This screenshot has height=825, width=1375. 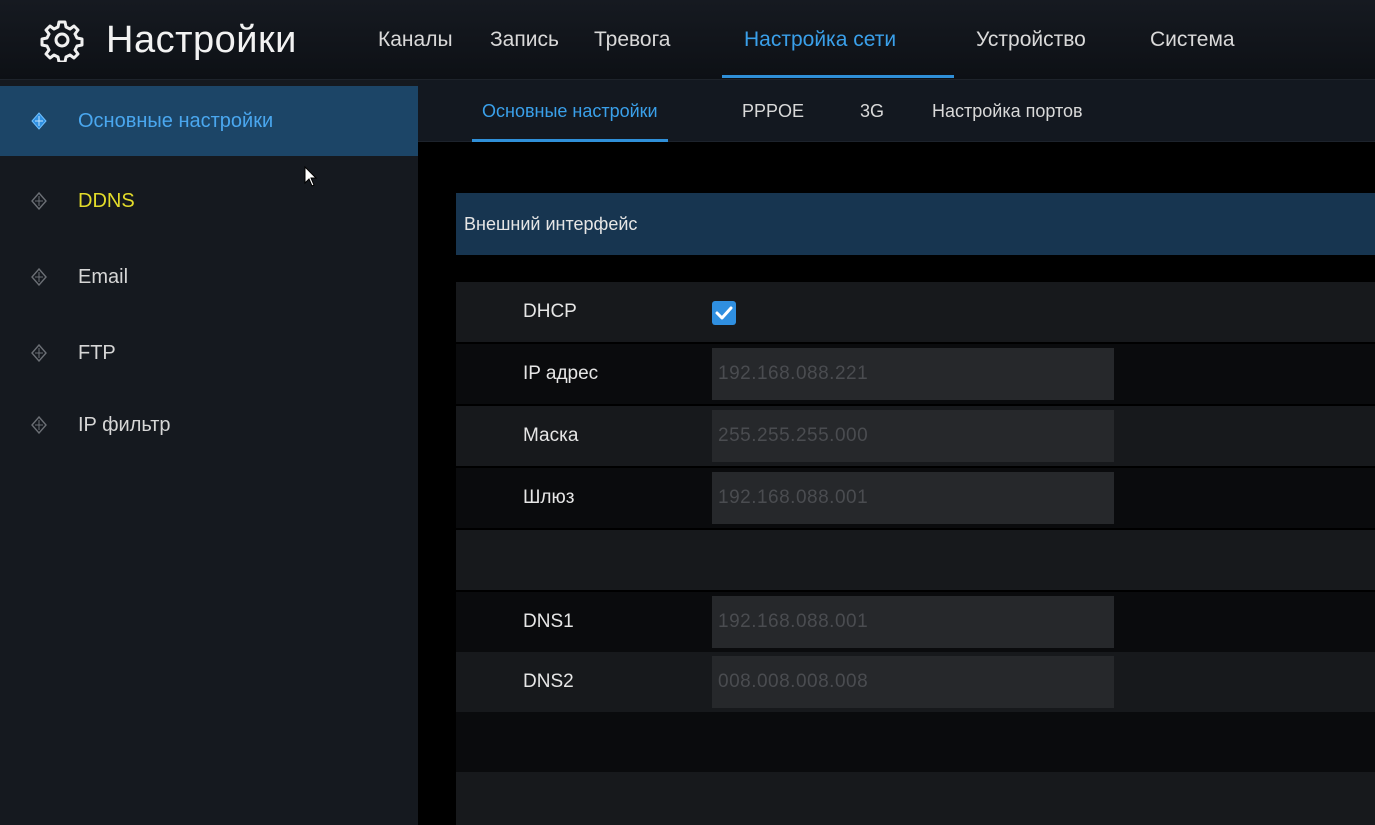 I want to click on dns2-row: DNS2 008.008.008.008, so click(x=915, y=682).